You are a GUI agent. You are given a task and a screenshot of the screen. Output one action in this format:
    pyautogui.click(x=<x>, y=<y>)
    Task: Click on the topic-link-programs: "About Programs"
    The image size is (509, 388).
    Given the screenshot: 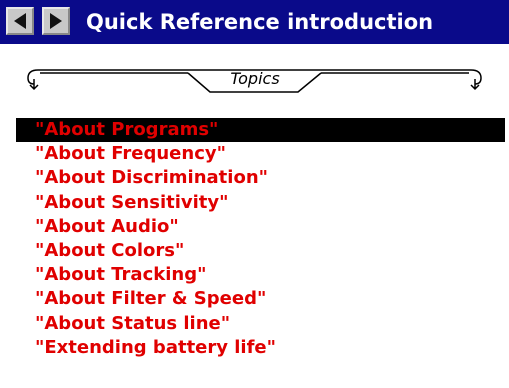 What is the action you would take?
    pyautogui.click(x=260, y=130)
    